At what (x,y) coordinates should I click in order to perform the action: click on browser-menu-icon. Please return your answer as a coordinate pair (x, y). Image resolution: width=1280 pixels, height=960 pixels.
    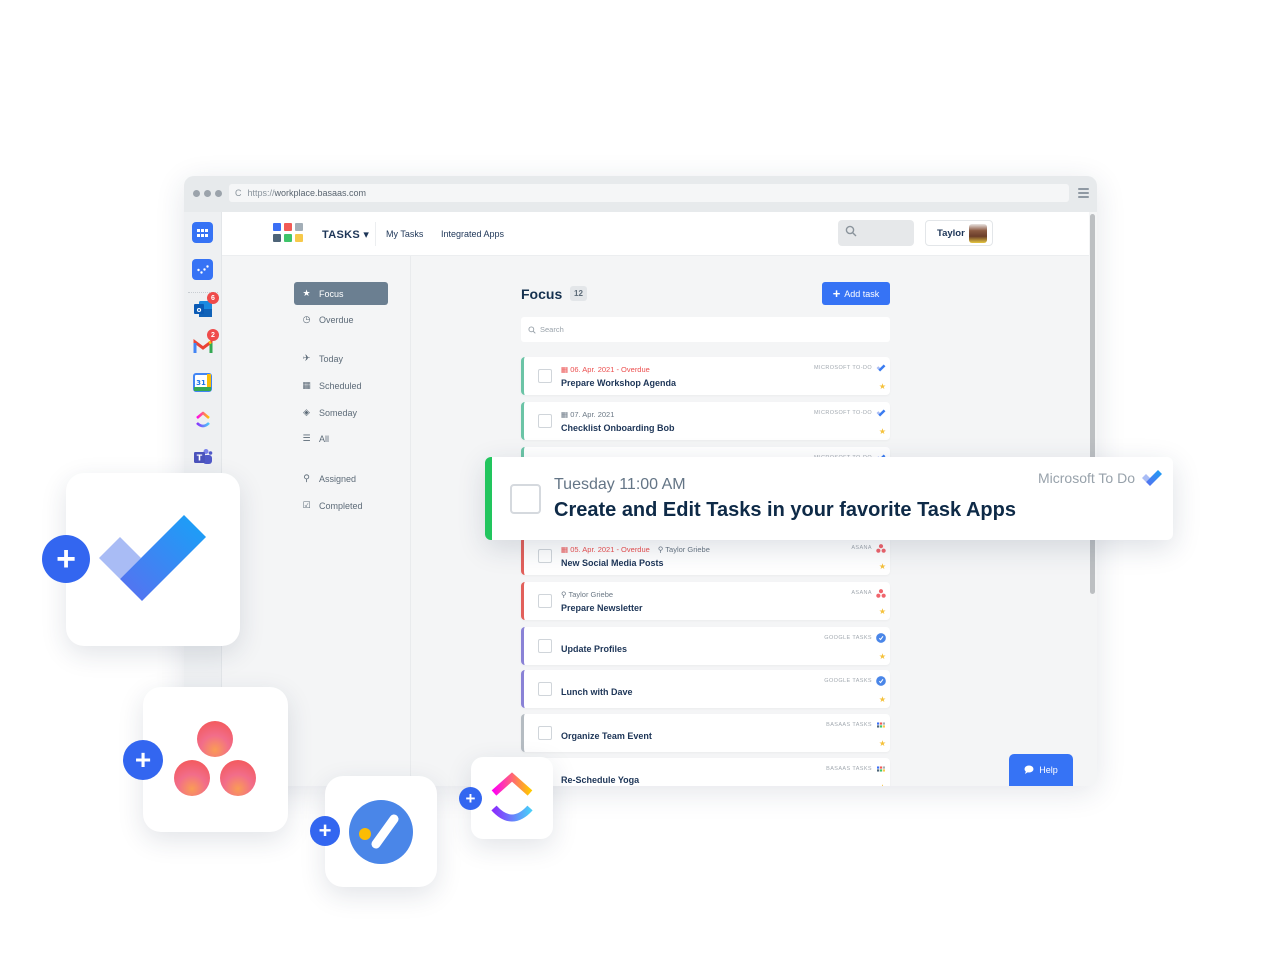
    Looking at the image, I should click on (1083, 194).